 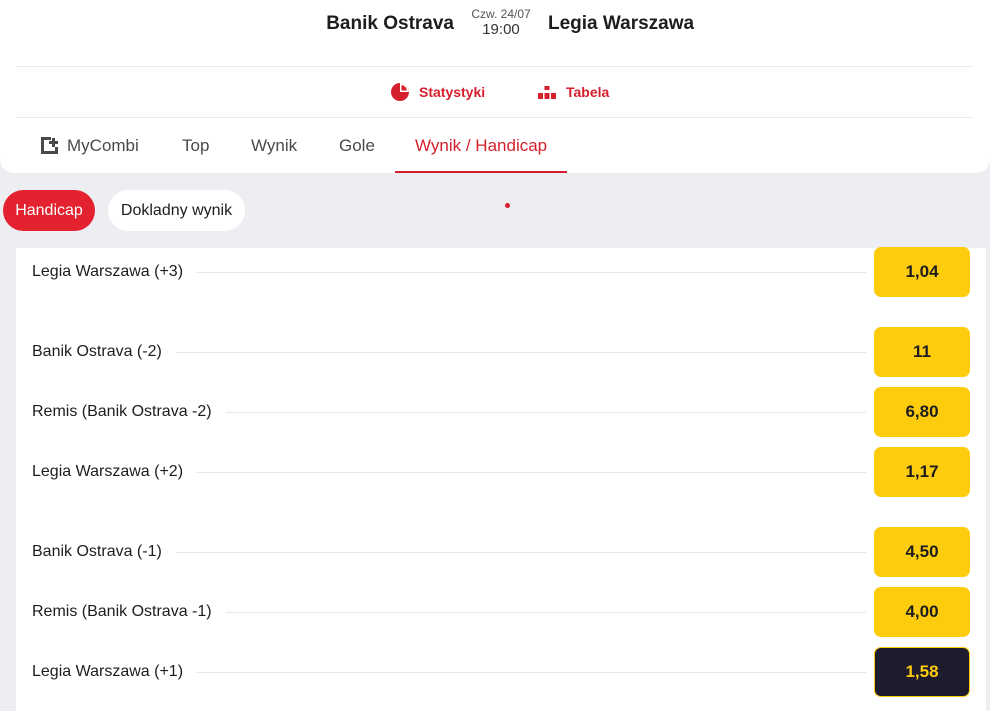 I want to click on match-date: Czw. 24/07, so click(x=501, y=14).